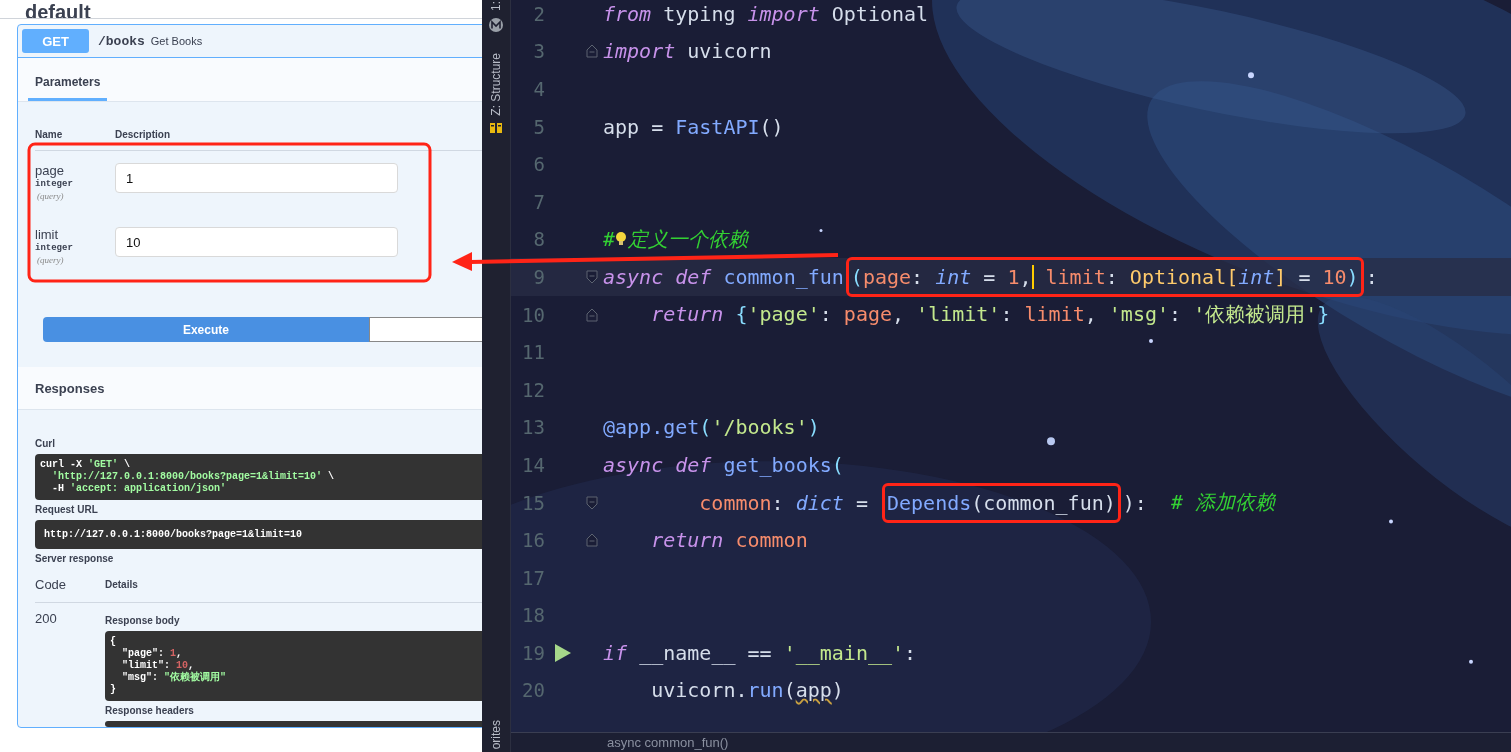 This screenshot has width=1511, height=752. I want to click on line-number: 16, so click(533, 540).